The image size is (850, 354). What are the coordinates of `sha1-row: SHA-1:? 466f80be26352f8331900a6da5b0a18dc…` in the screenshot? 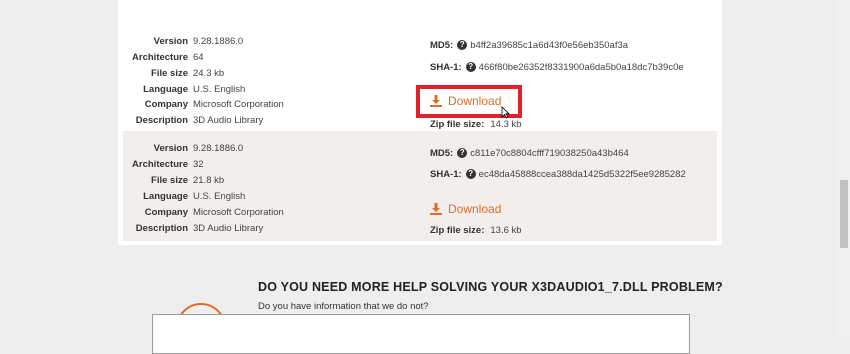 It's located at (557, 67).